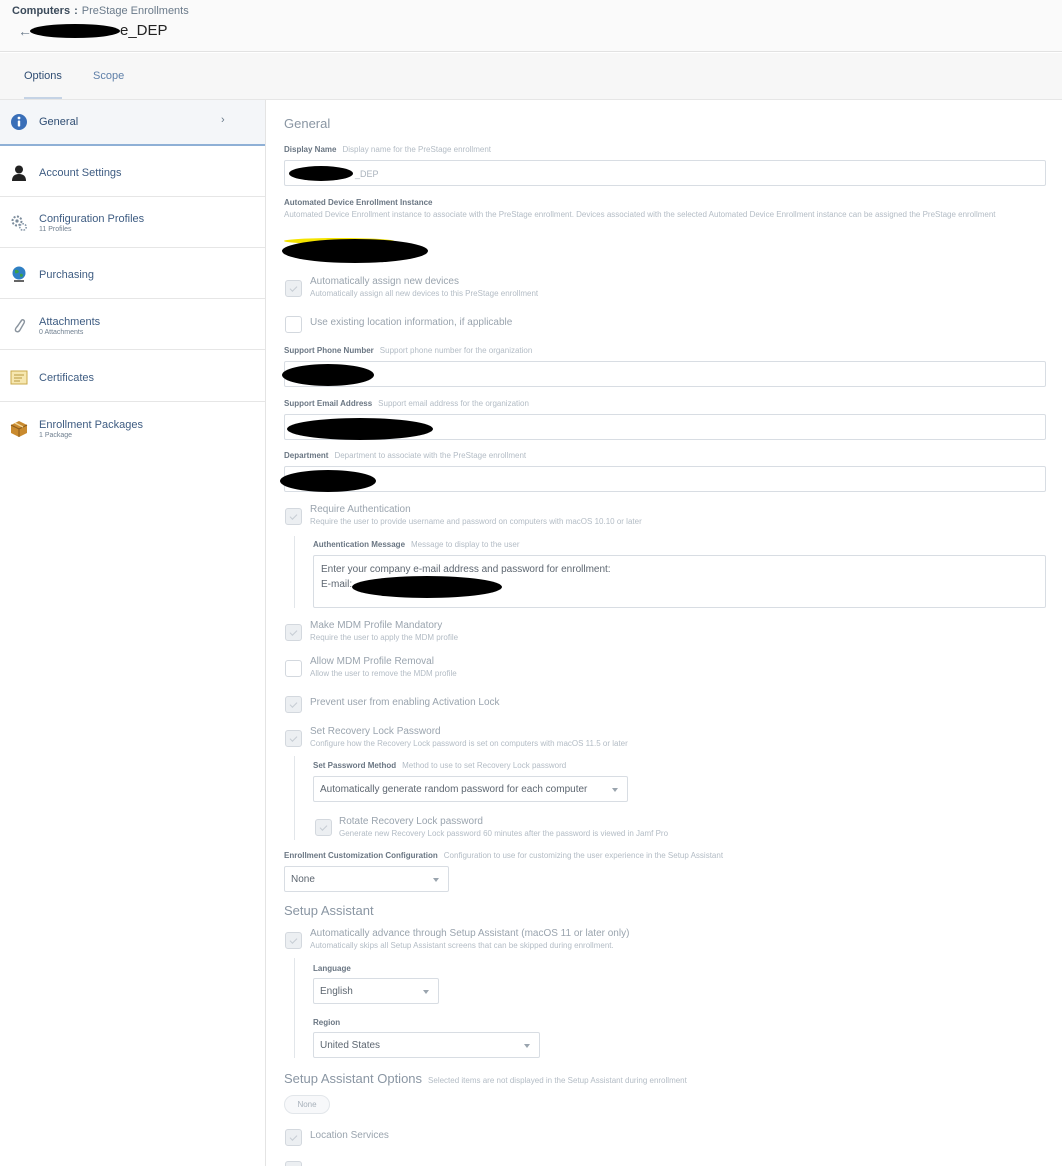  Describe the element at coordinates (427, 587) in the screenshot. I see `redacted-auth-email` at that location.